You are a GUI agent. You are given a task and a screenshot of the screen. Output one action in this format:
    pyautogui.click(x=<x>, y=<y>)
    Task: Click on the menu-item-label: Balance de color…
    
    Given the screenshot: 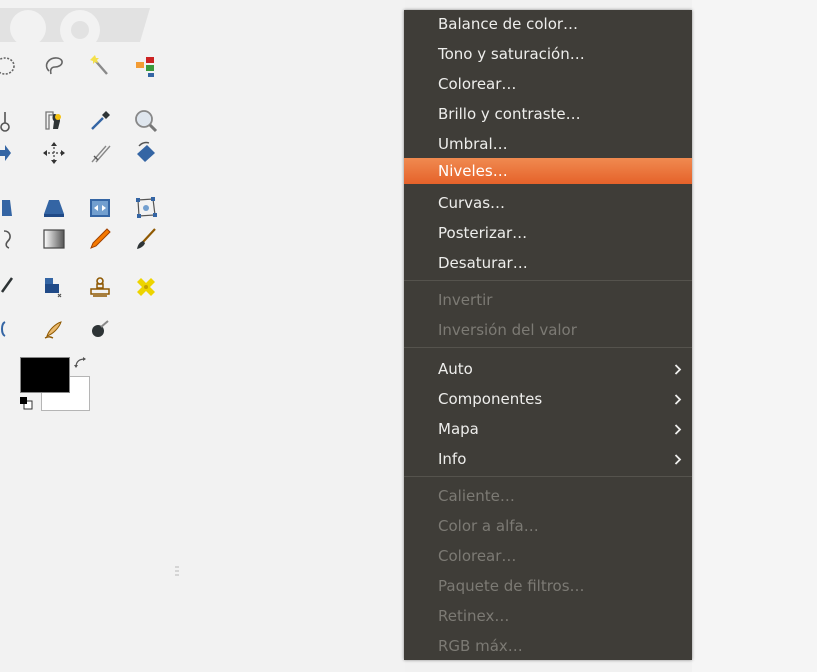 What is the action you would take?
    pyautogui.click(x=508, y=24)
    